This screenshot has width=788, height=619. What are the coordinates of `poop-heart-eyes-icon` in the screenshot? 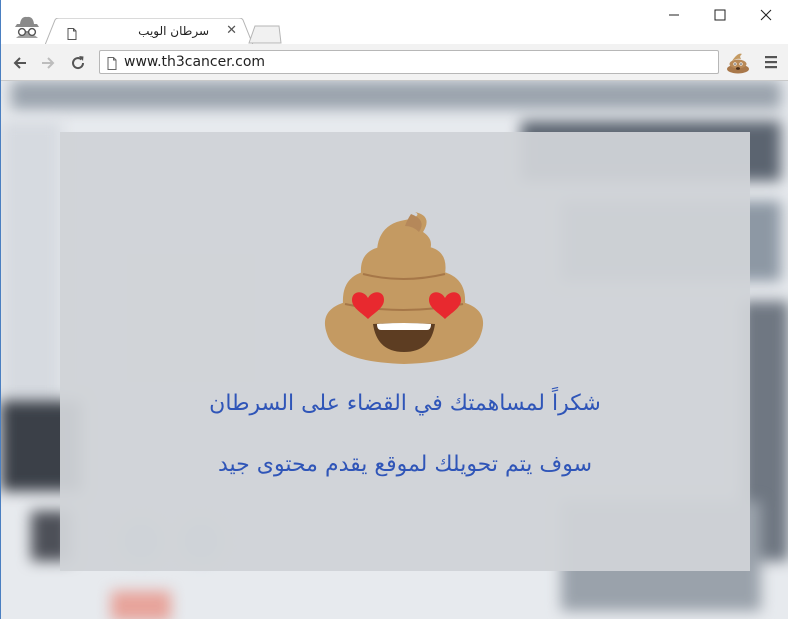 It's located at (404, 292).